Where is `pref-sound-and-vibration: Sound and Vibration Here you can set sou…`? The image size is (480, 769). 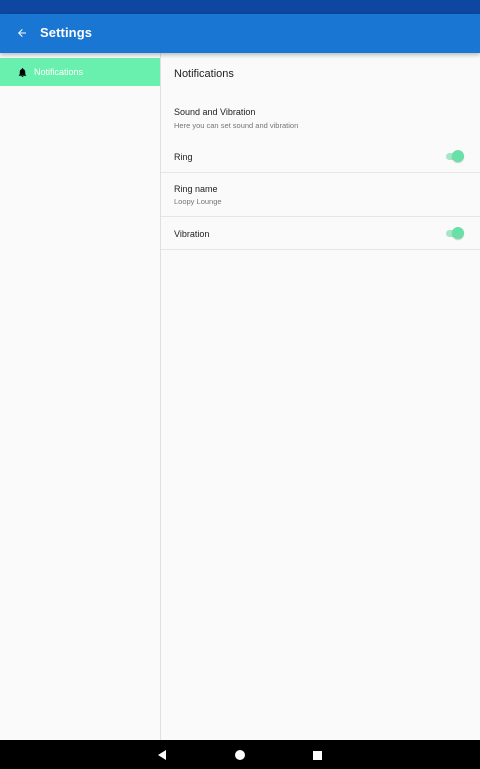 pref-sound-and-vibration: Sound and Vibration Here you can set sou… is located at coordinates (320, 118).